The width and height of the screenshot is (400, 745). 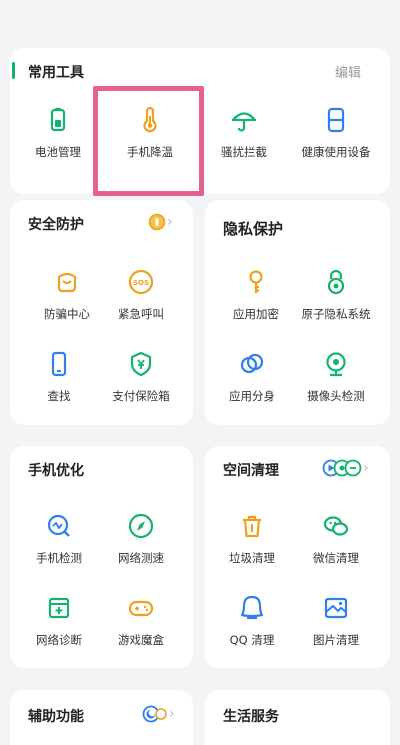 What do you see at coordinates (58, 133) in the screenshot?
I see `tool-battery: 电池管理` at bounding box center [58, 133].